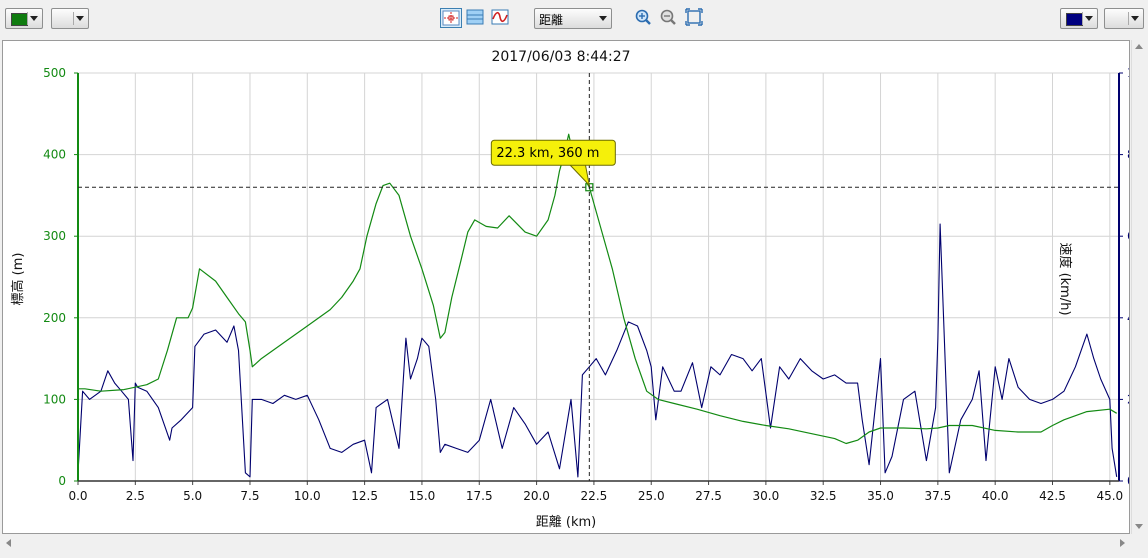  What do you see at coordinates (1128, 73) in the screenshot?
I see `y-right-tick-label: 100` at bounding box center [1128, 73].